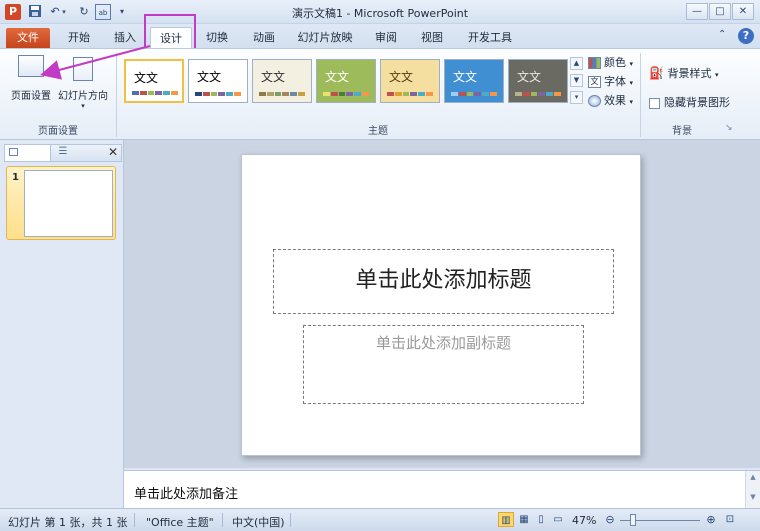 The width and height of the screenshot is (760, 531). What do you see at coordinates (615, 62) in the screenshot?
I see `theme-colors-label: 颜色` at bounding box center [615, 62].